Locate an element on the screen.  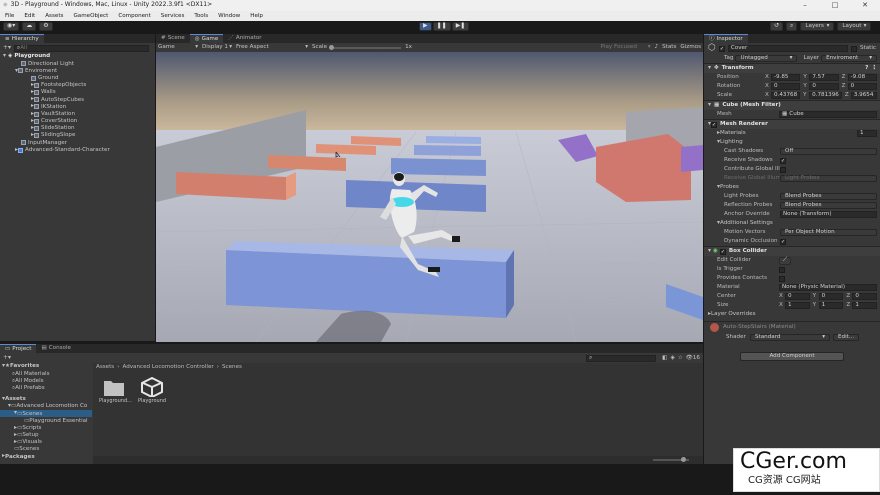
hierarchy-item: ▸ IKStation is located at coordinates (79, 106).